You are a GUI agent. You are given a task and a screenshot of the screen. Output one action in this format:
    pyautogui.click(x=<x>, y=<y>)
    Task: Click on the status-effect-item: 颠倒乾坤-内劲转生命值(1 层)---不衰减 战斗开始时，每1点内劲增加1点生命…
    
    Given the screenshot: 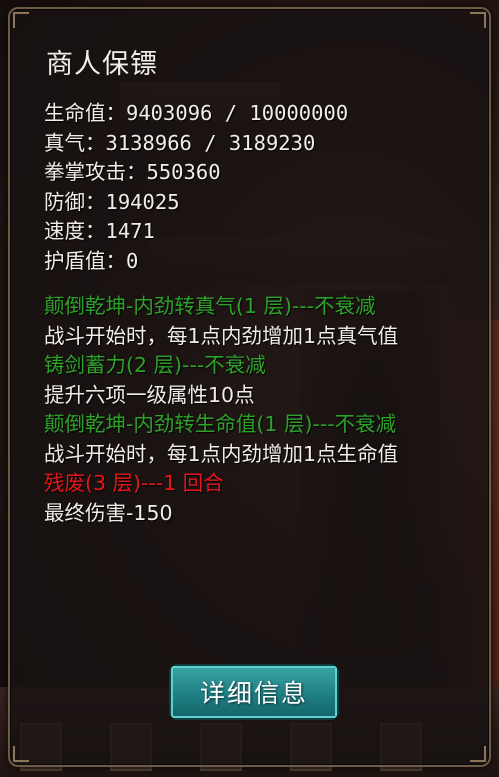 What is the action you would take?
    pyautogui.click(x=249, y=439)
    